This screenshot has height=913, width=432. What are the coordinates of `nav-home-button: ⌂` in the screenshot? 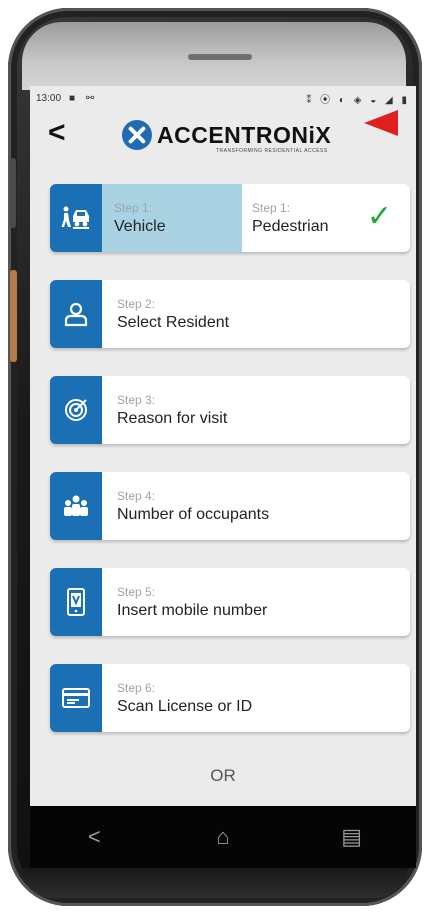 It's located at (223, 837).